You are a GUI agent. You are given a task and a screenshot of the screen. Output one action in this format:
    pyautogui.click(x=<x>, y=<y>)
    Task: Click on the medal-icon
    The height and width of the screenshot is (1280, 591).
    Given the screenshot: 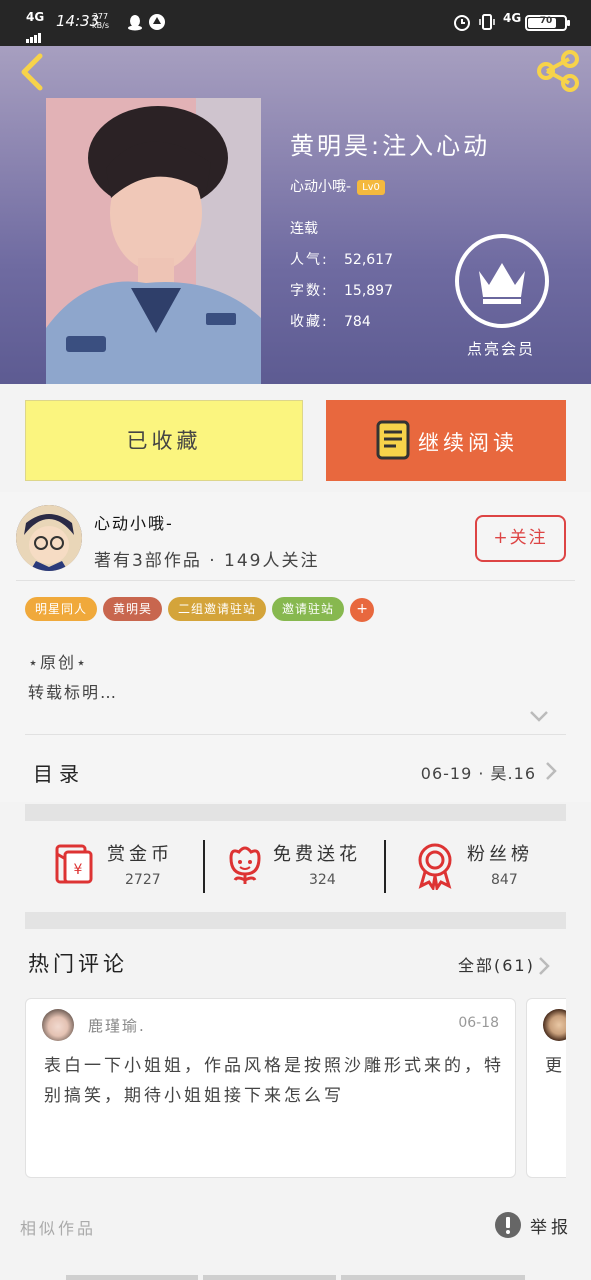 What is the action you would take?
    pyautogui.click(x=435, y=866)
    